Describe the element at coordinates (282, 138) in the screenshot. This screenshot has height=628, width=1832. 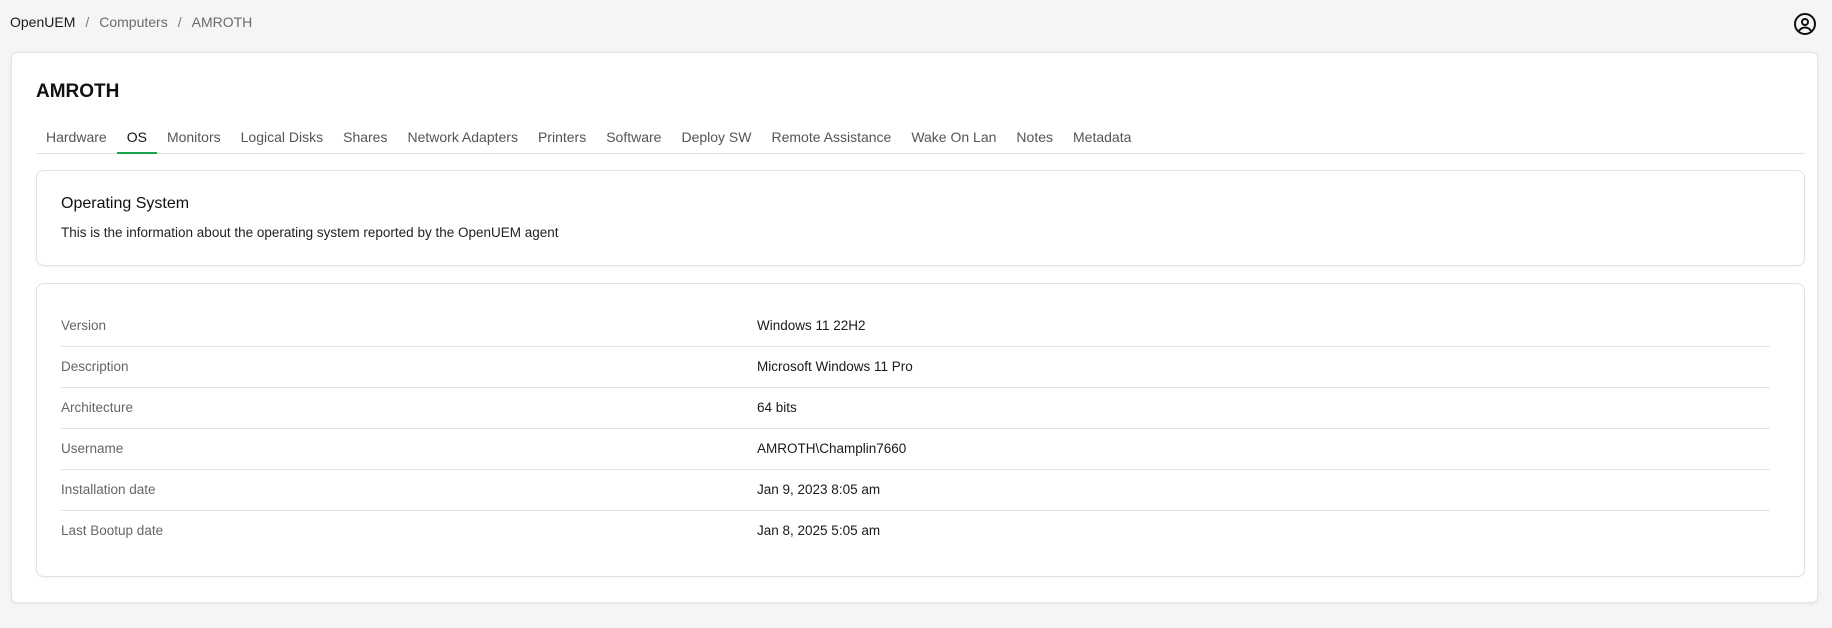
I see `tab-logical-disks: Logical Disks` at that location.